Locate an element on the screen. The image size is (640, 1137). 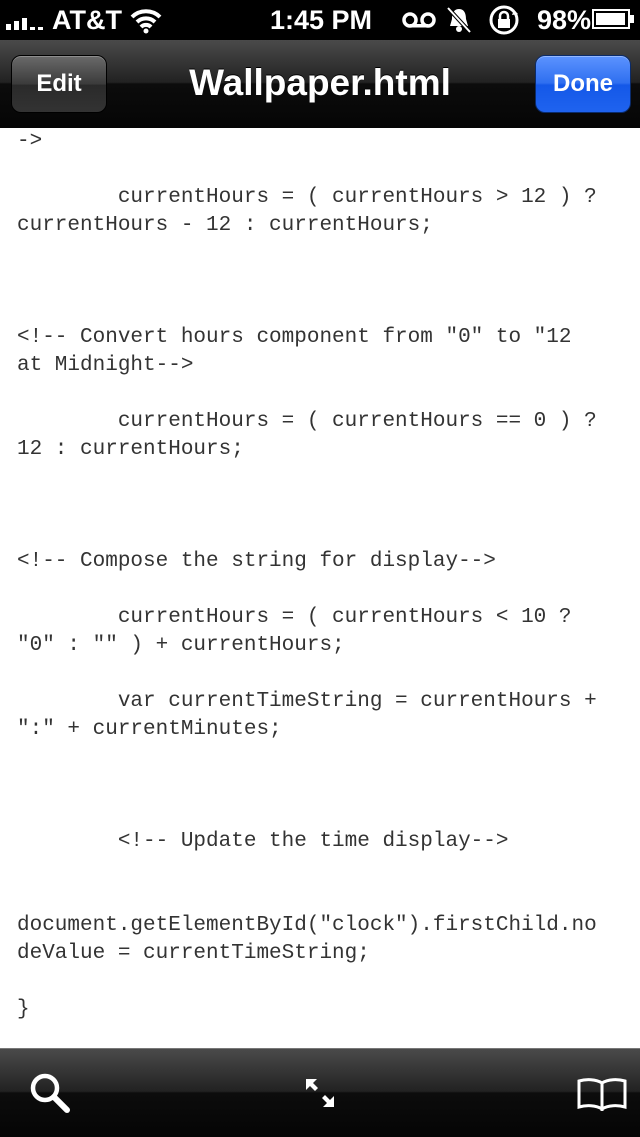
code-line: currentHours = ( currentHours < 10 ? is located at coordinates (294, 617).